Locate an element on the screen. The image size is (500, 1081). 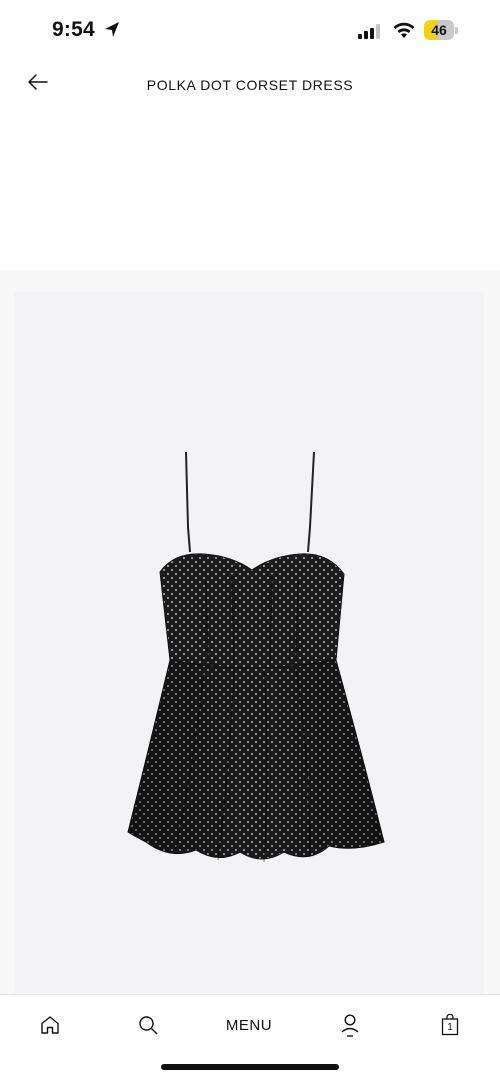
header: POLKA DOT CORSET DRESS is located at coordinates (250, 85).